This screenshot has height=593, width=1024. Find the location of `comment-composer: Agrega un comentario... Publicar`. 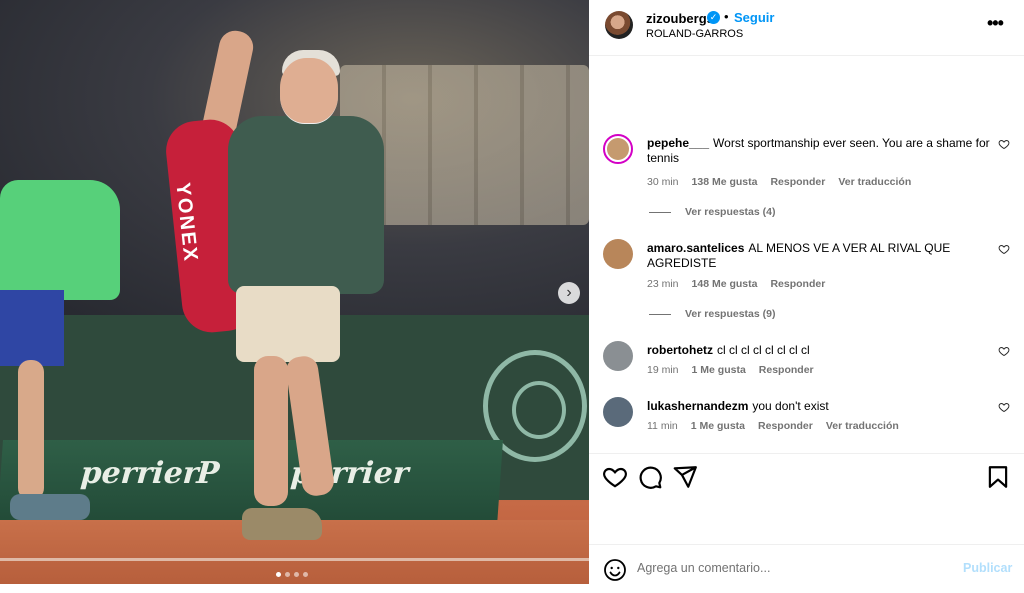

comment-composer: Agrega un comentario... Publicar is located at coordinates (806, 568).